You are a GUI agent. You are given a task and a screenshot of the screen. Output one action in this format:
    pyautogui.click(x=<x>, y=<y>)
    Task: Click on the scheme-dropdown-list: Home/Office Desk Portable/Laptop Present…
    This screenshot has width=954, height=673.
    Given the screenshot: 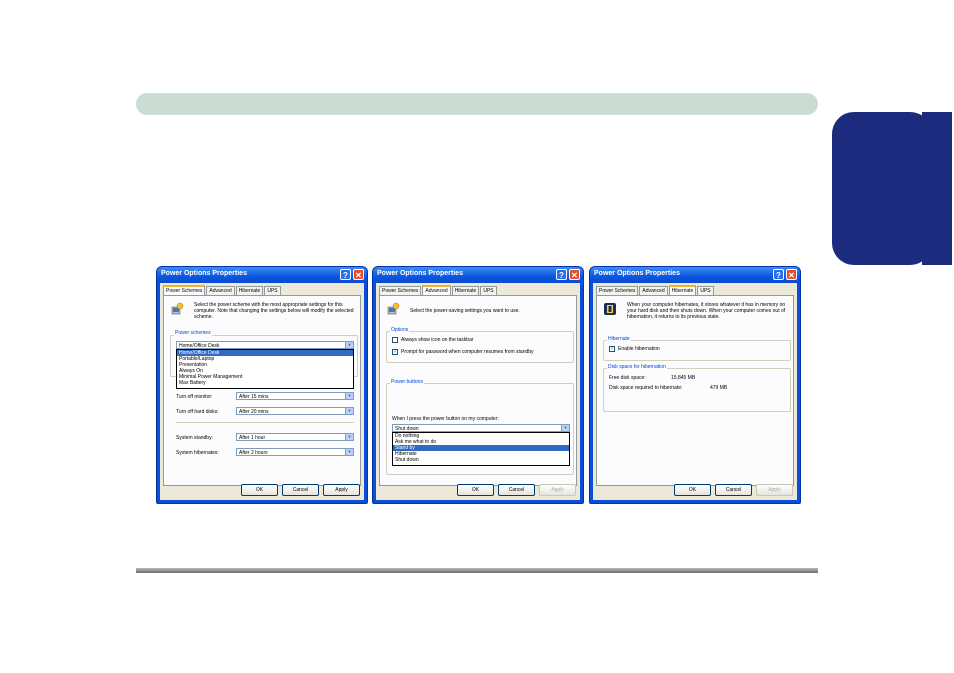 What is the action you would take?
    pyautogui.click(x=265, y=369)
    